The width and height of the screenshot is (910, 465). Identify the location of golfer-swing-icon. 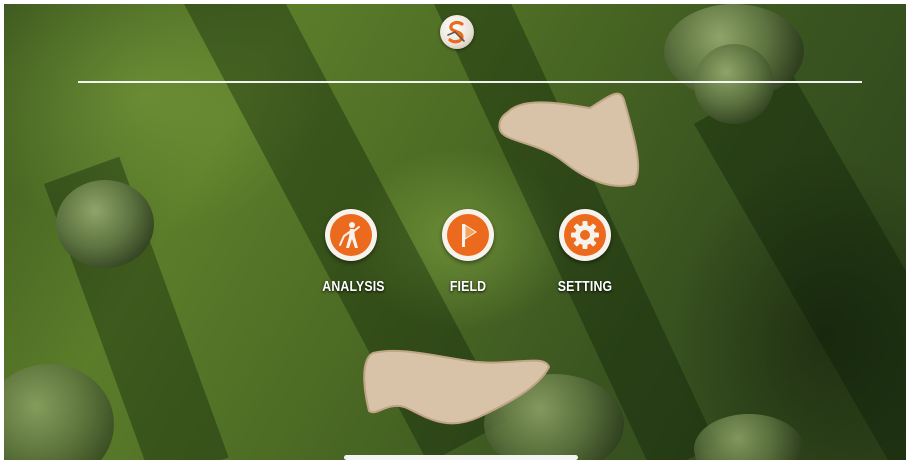
(349, 235).